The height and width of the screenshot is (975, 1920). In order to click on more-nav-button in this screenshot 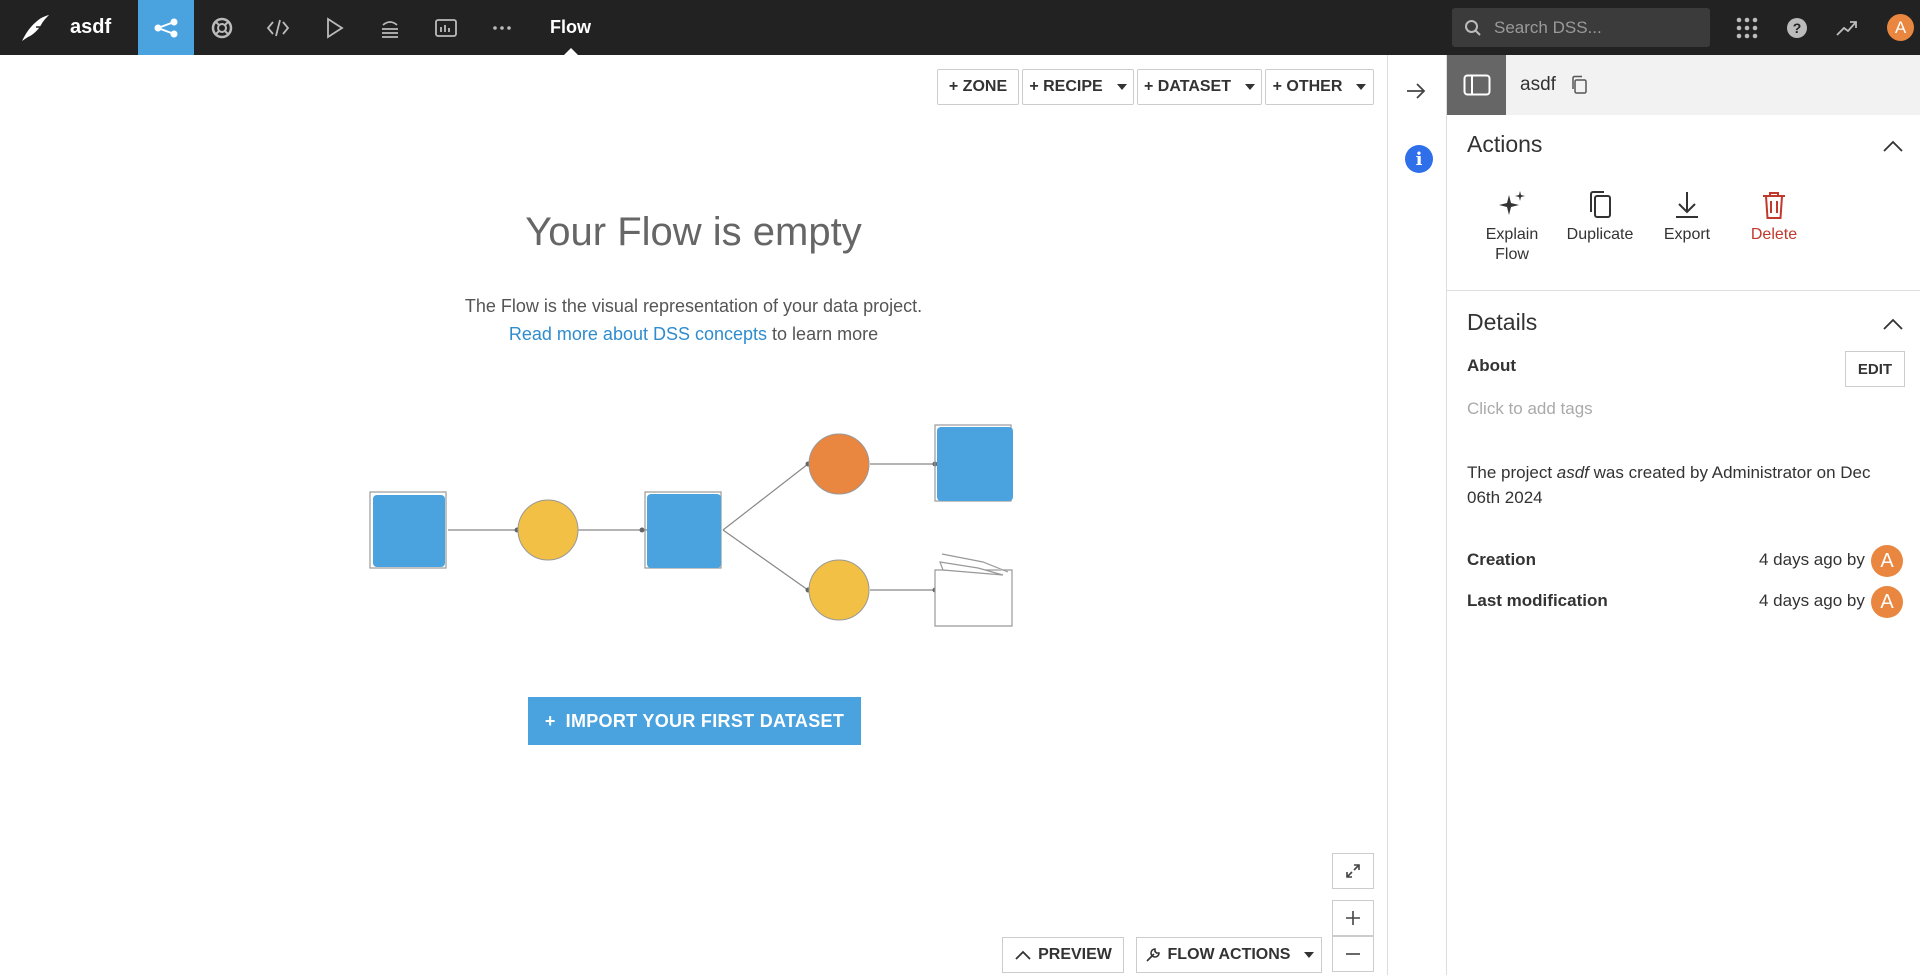, I will do `click(502, 27)`.